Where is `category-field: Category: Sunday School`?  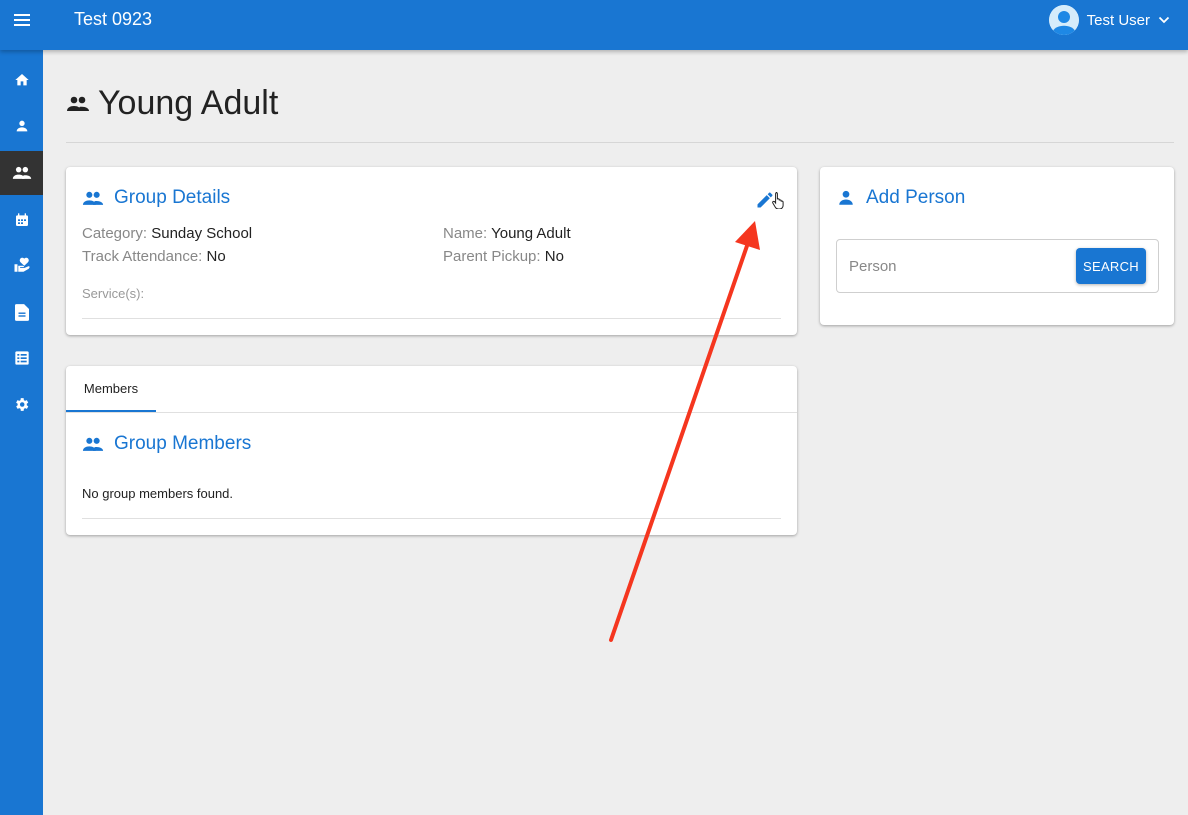 category-field: Category: Sunday School is located at coordinates (167, 233).